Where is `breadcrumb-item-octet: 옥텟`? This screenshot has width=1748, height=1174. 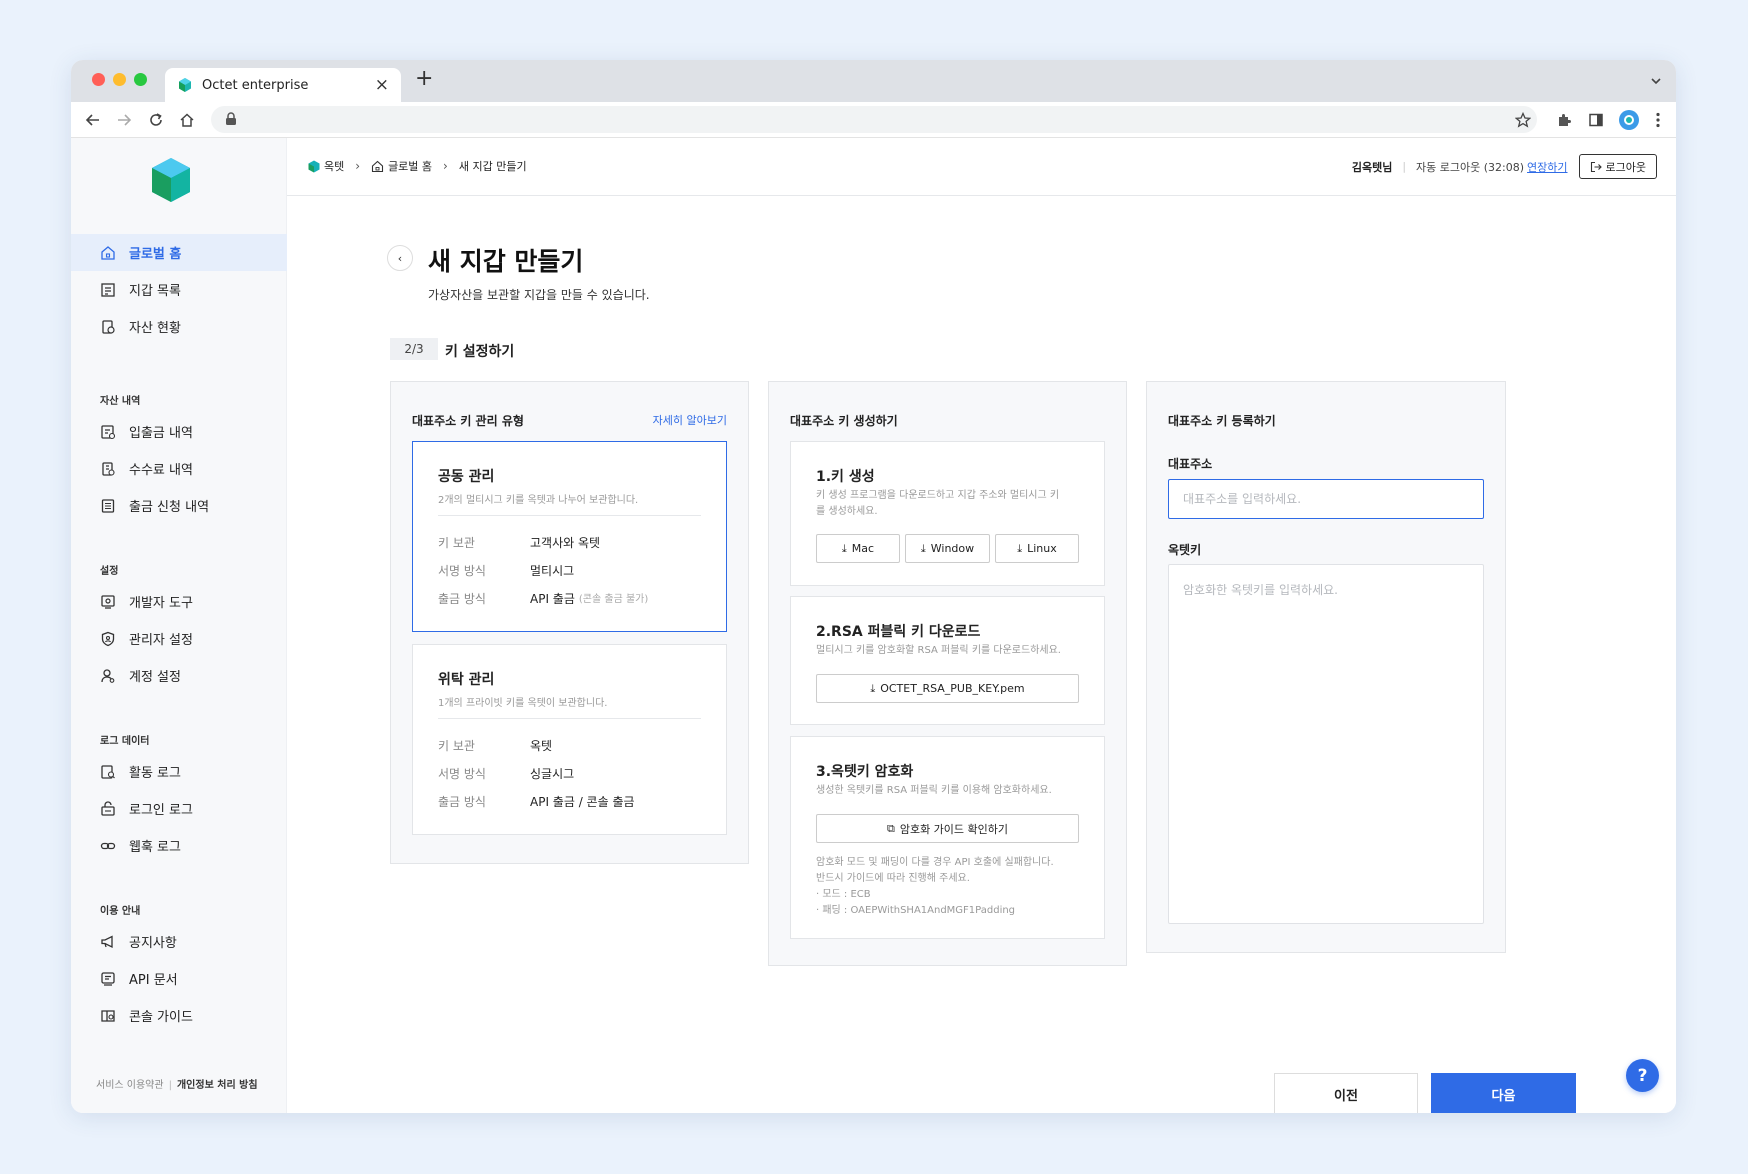 breadcrumb-item-octet: 옥텟 is located at coordinates (334, 166).